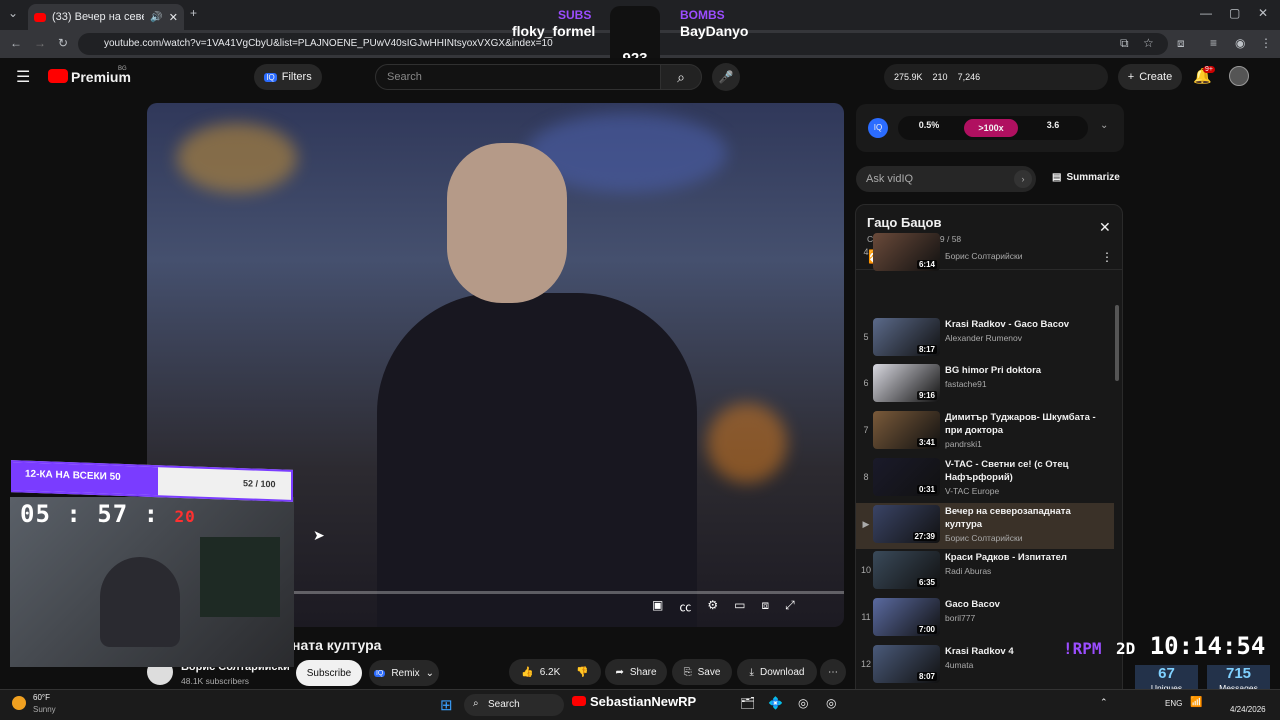 The width and height of the screenshot is (1280, 720). I want to click on playlist-item-thumbnail: 8:07, so click(906, 663).